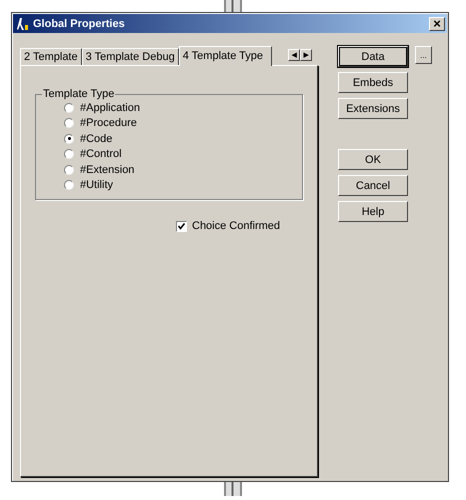 This screenshot has width=466, height=500. Describe the element at coordinates (23, 23) in the screenshot. I see `app-icon` at that location.